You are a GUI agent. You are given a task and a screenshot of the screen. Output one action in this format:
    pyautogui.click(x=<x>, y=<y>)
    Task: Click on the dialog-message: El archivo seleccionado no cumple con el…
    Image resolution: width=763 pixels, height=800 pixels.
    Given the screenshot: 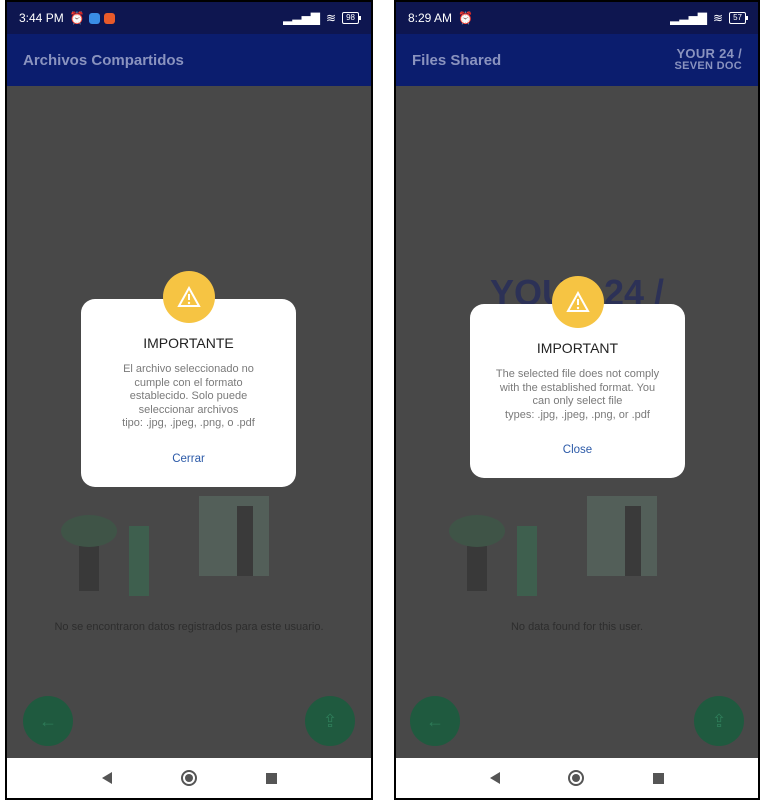 What is the action you would take?
    pyautogui.click(x=188, y=396)
    